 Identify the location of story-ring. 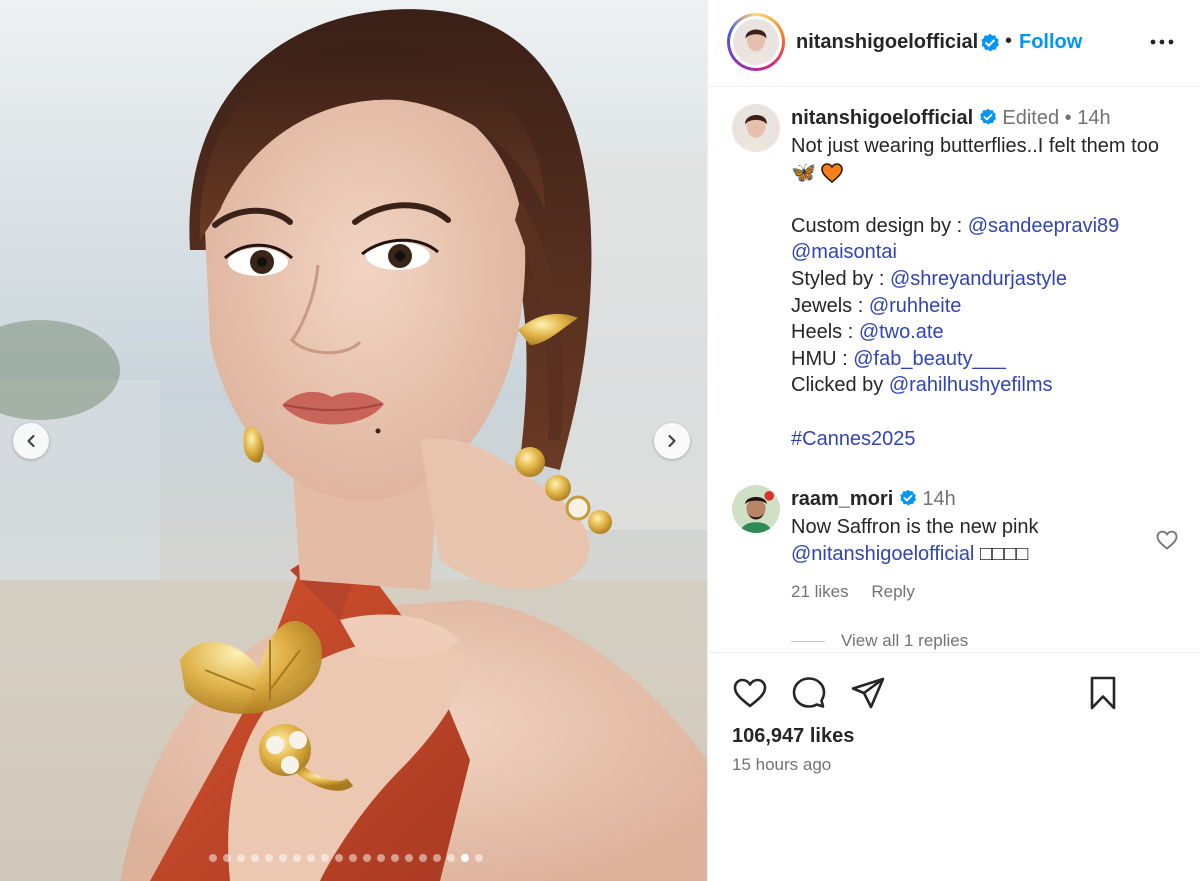
(756, 42).